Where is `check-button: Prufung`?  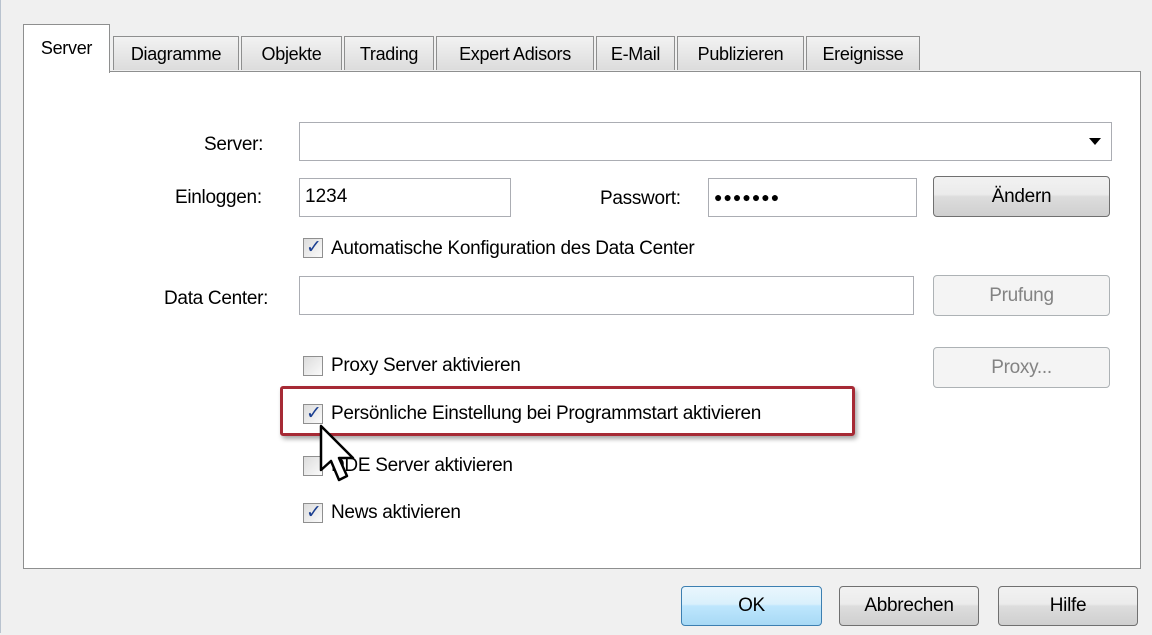 check-button: Prufung is located at coordinates (1021, 295).